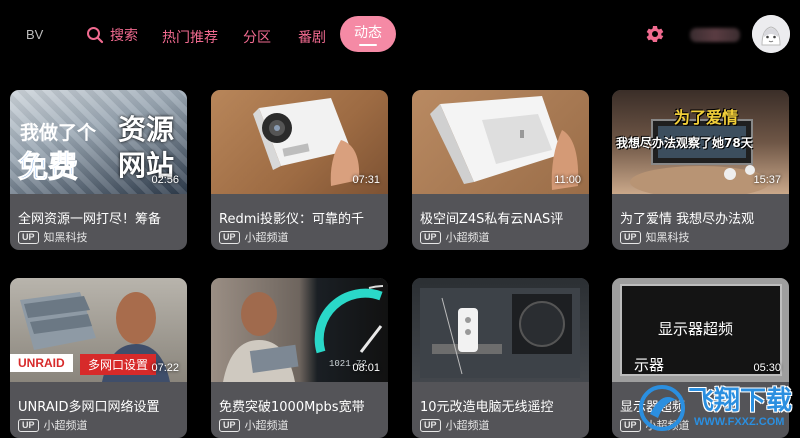  Describe the element at coordinates (739, 422) in the screenshot. I see `watermark-url: WWW.FXXZ.COM` at that location.